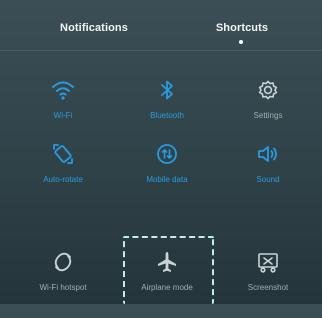  I want to click on toggle-bluetooth: Bluetooth, so click(167, 111).